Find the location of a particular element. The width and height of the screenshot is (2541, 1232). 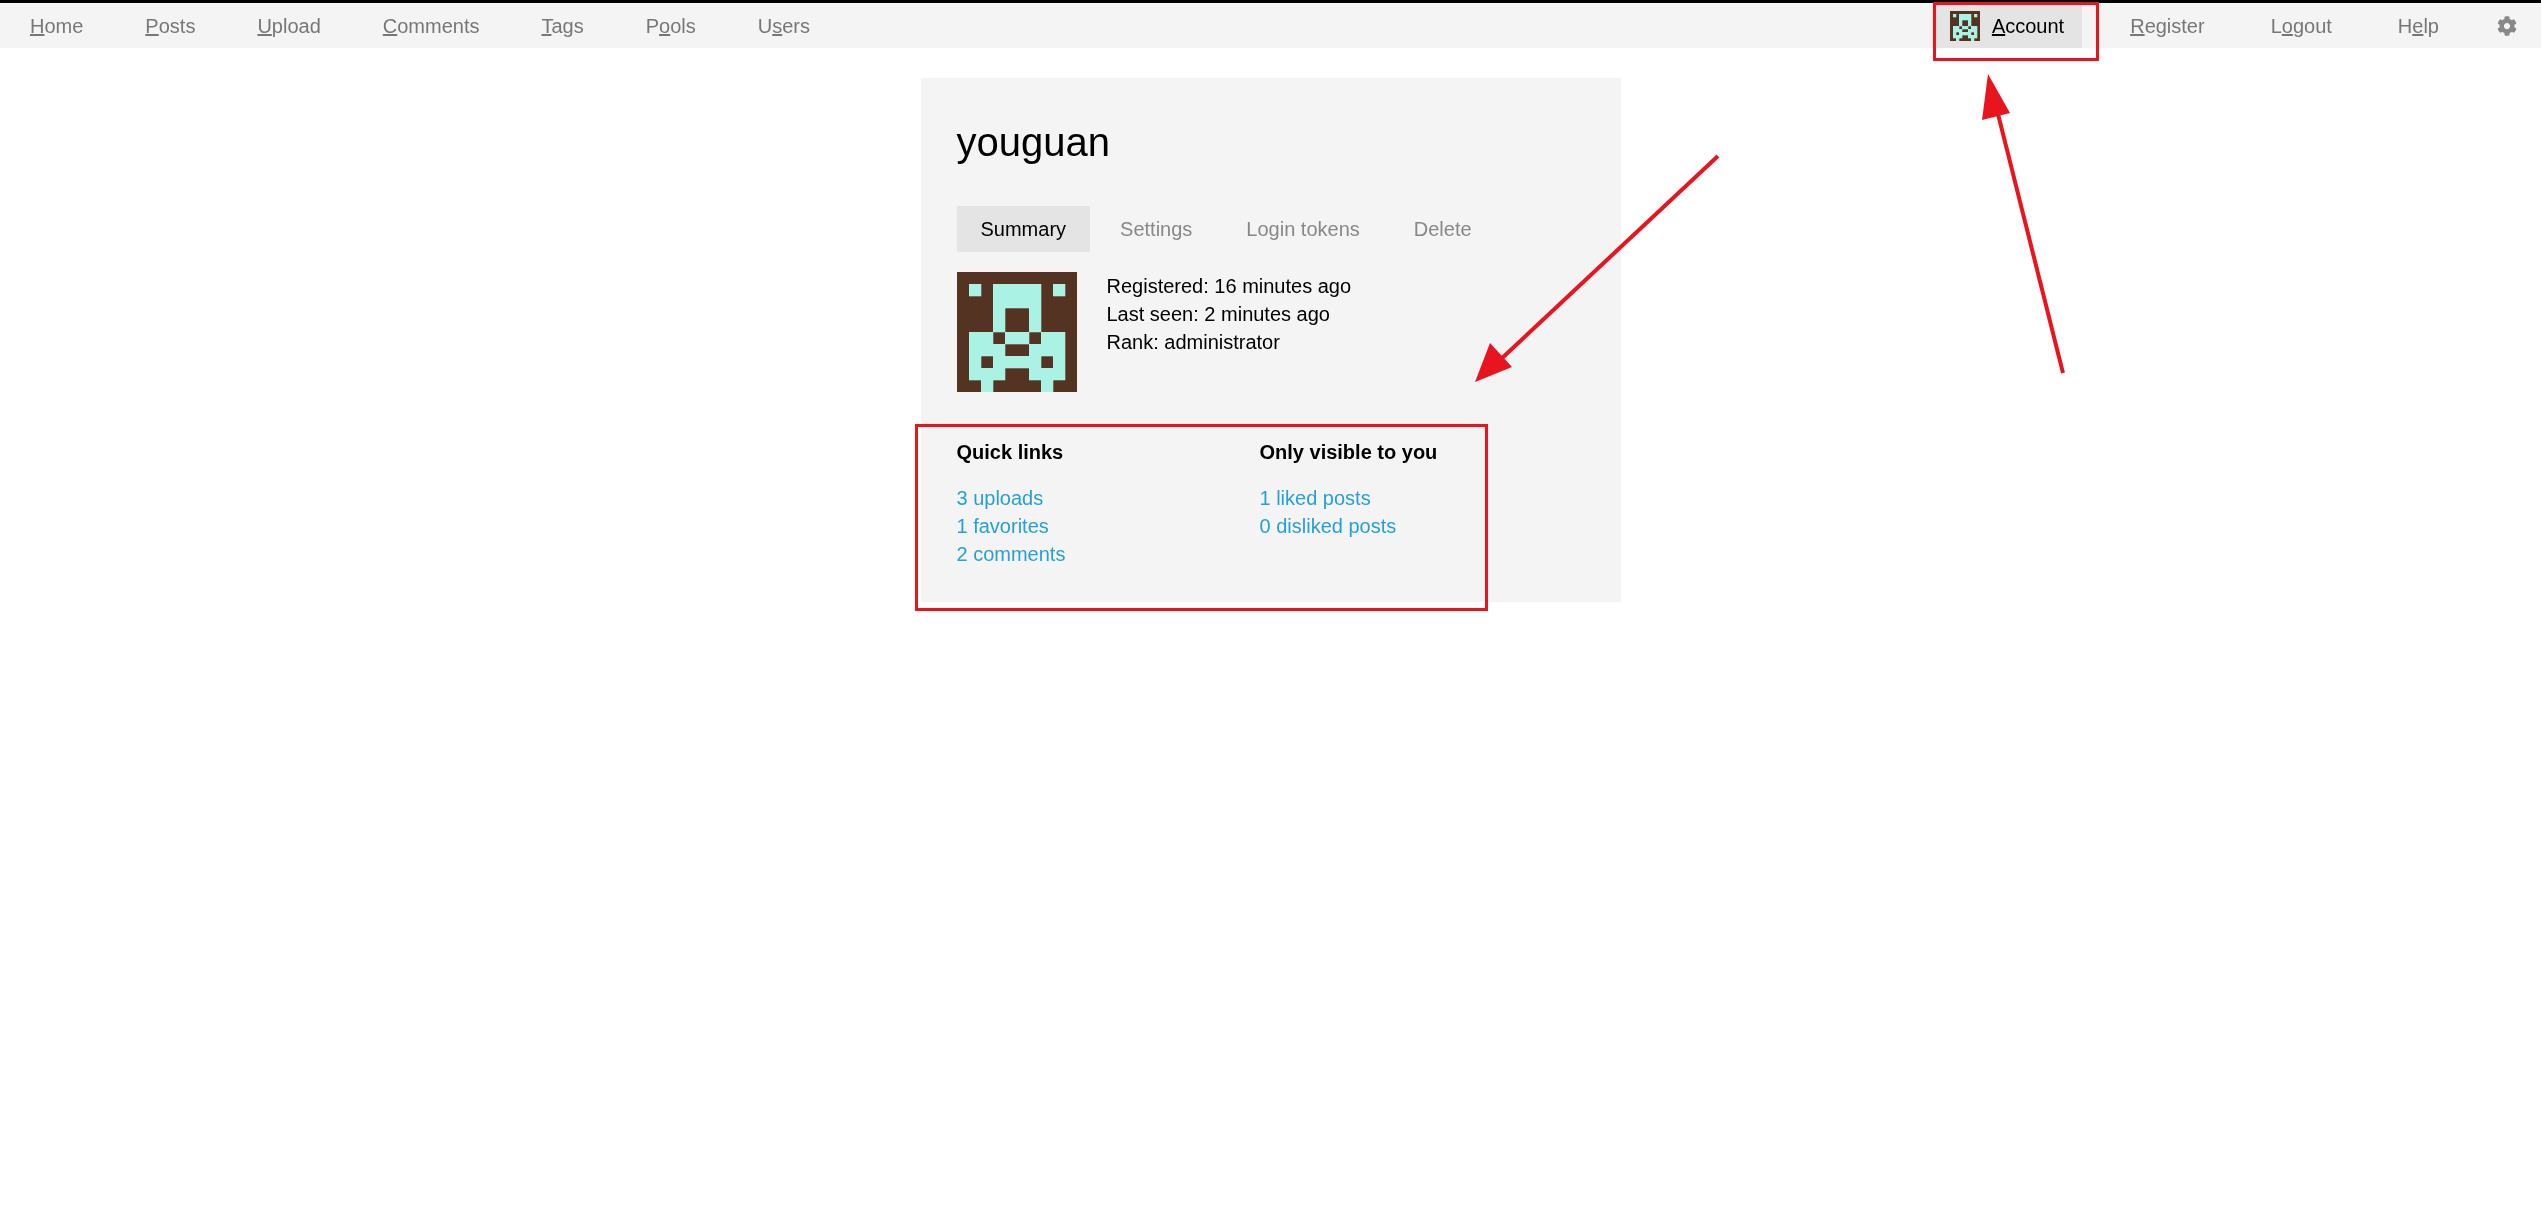

profile-tab: Summary is located at coordinates (1023, 229).